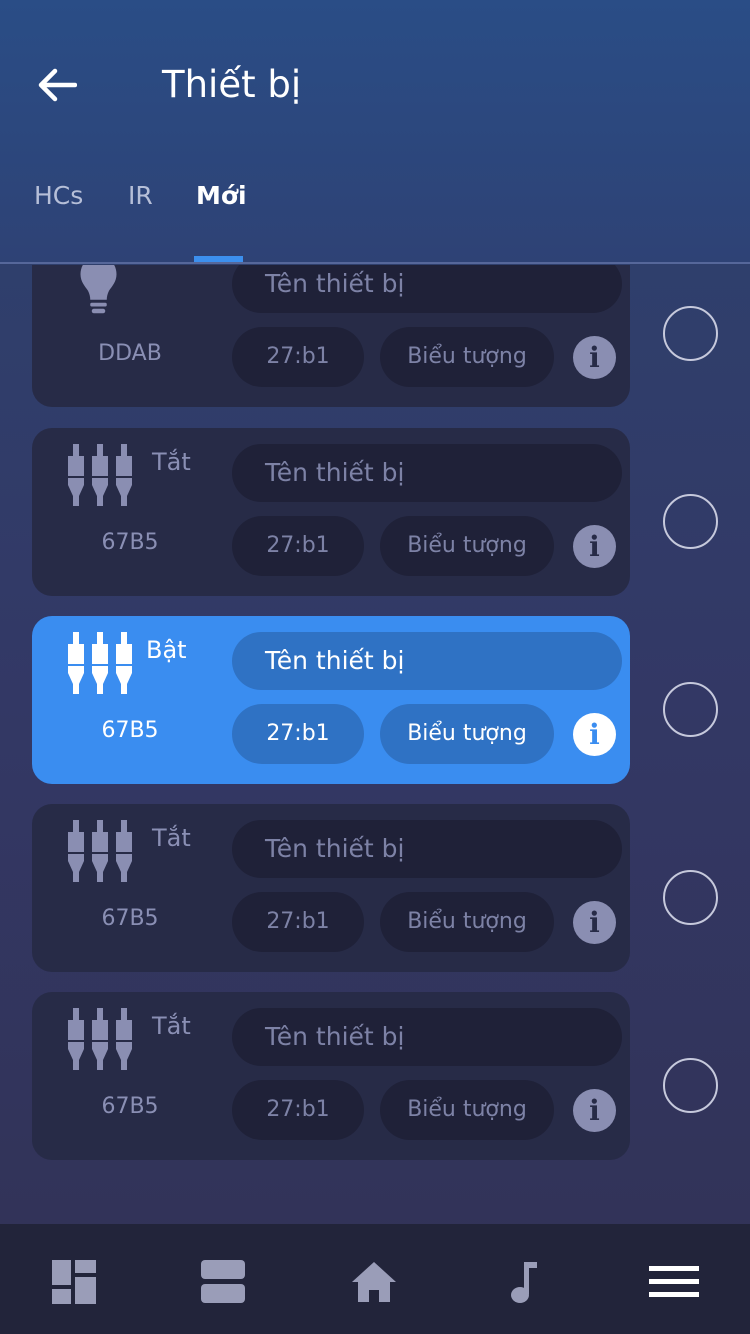  I want to click on home-icon, so click(374, 1282).